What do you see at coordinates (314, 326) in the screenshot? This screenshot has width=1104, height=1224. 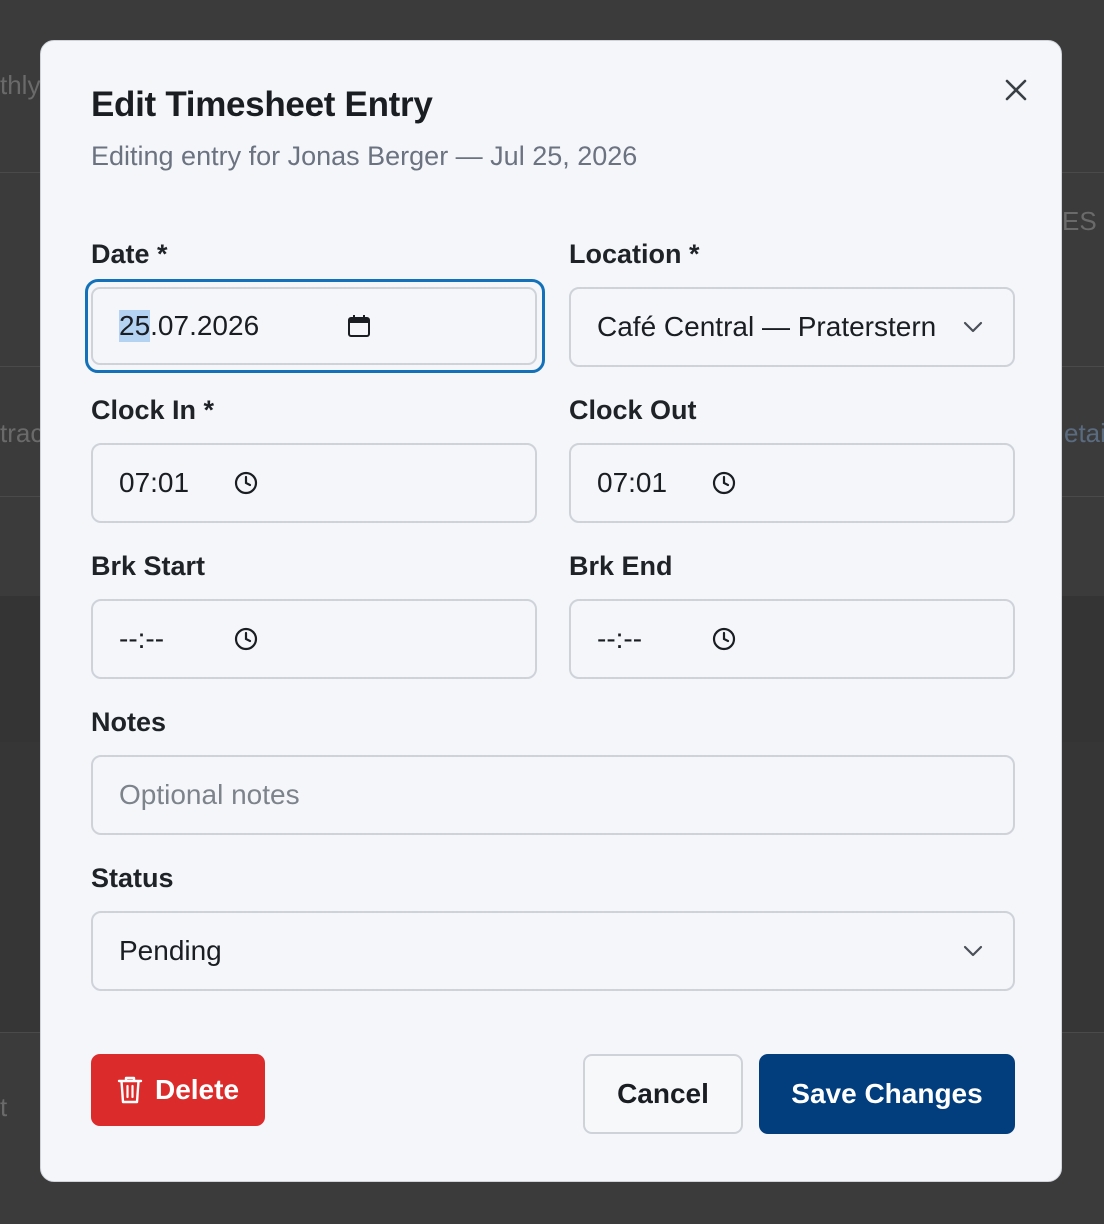 I see `date-input: 25.07.2026` at bounding box center [314, 326].